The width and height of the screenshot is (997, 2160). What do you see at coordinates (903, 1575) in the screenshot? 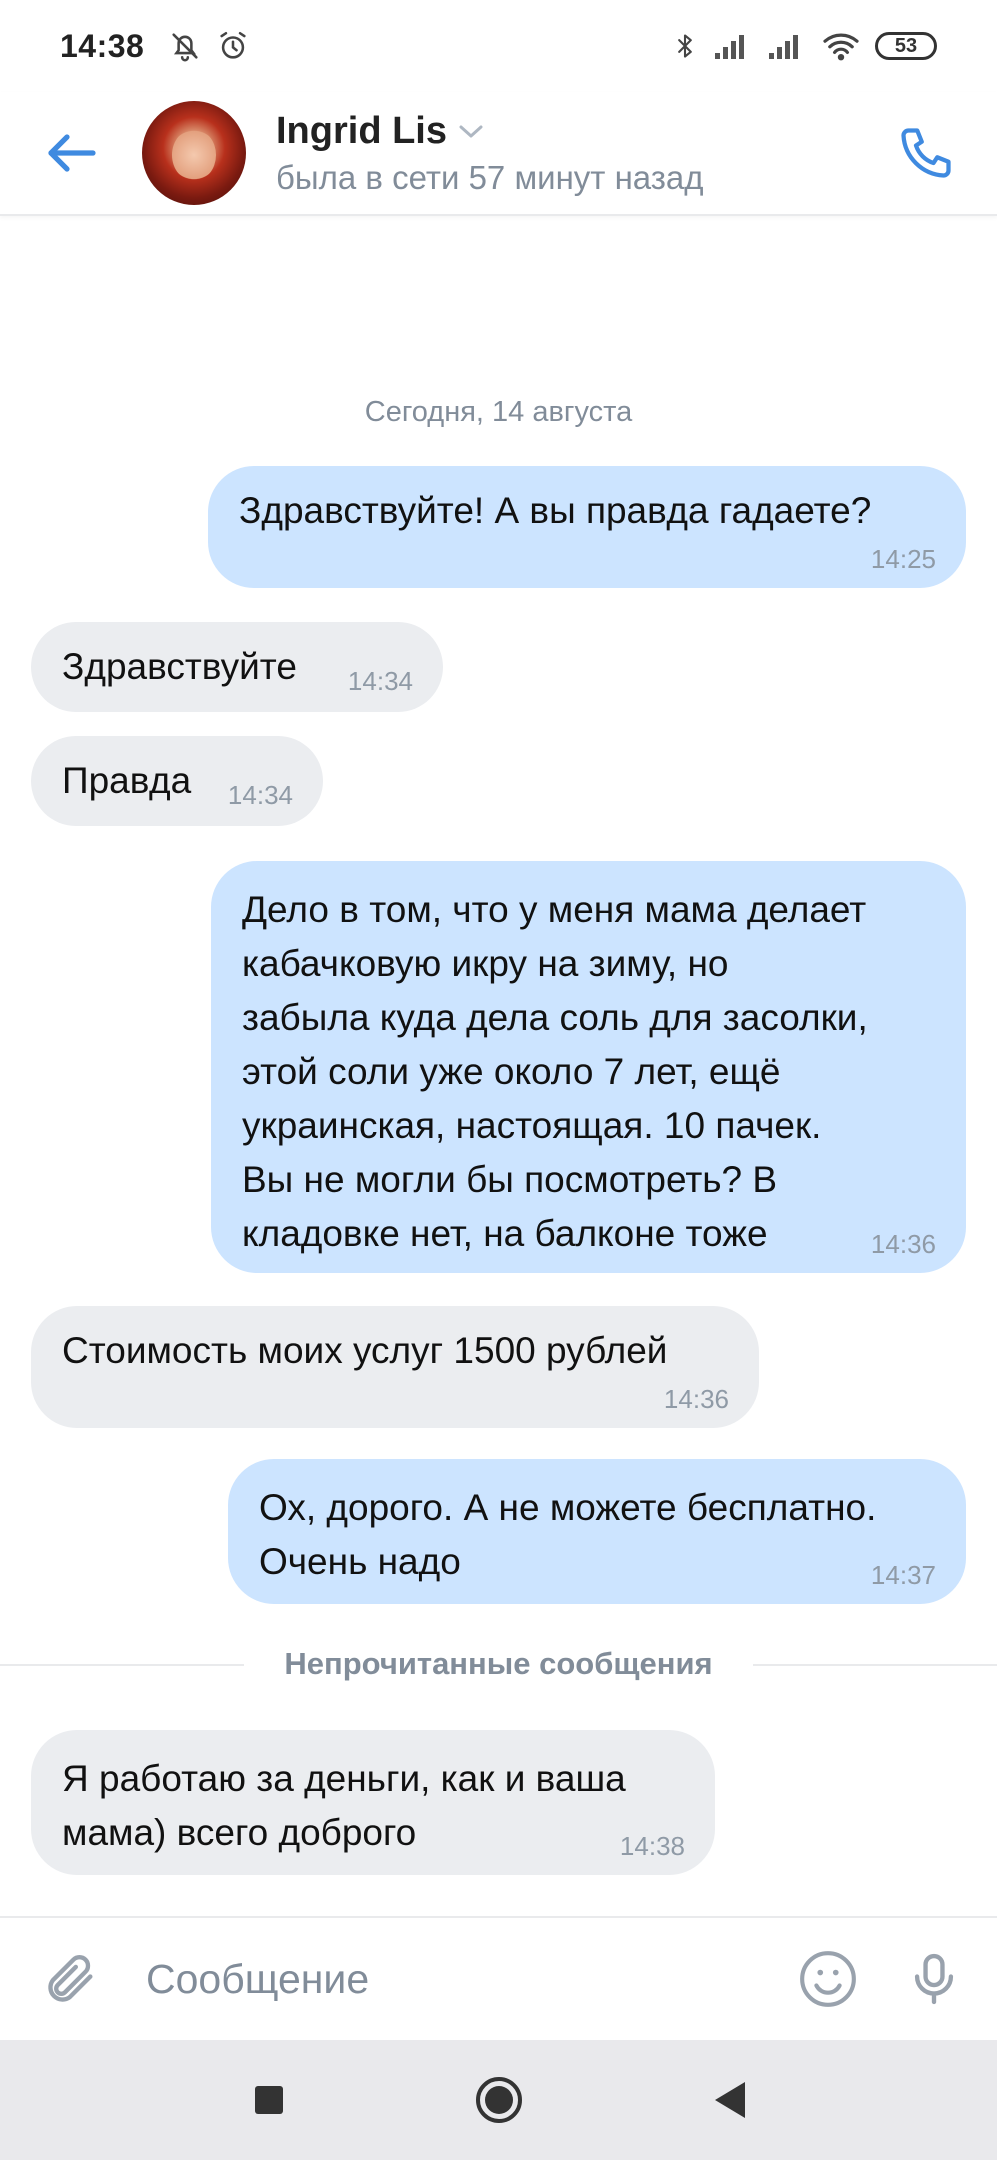
I see `message-time: 14:37` at bounding box center [903, 1575].